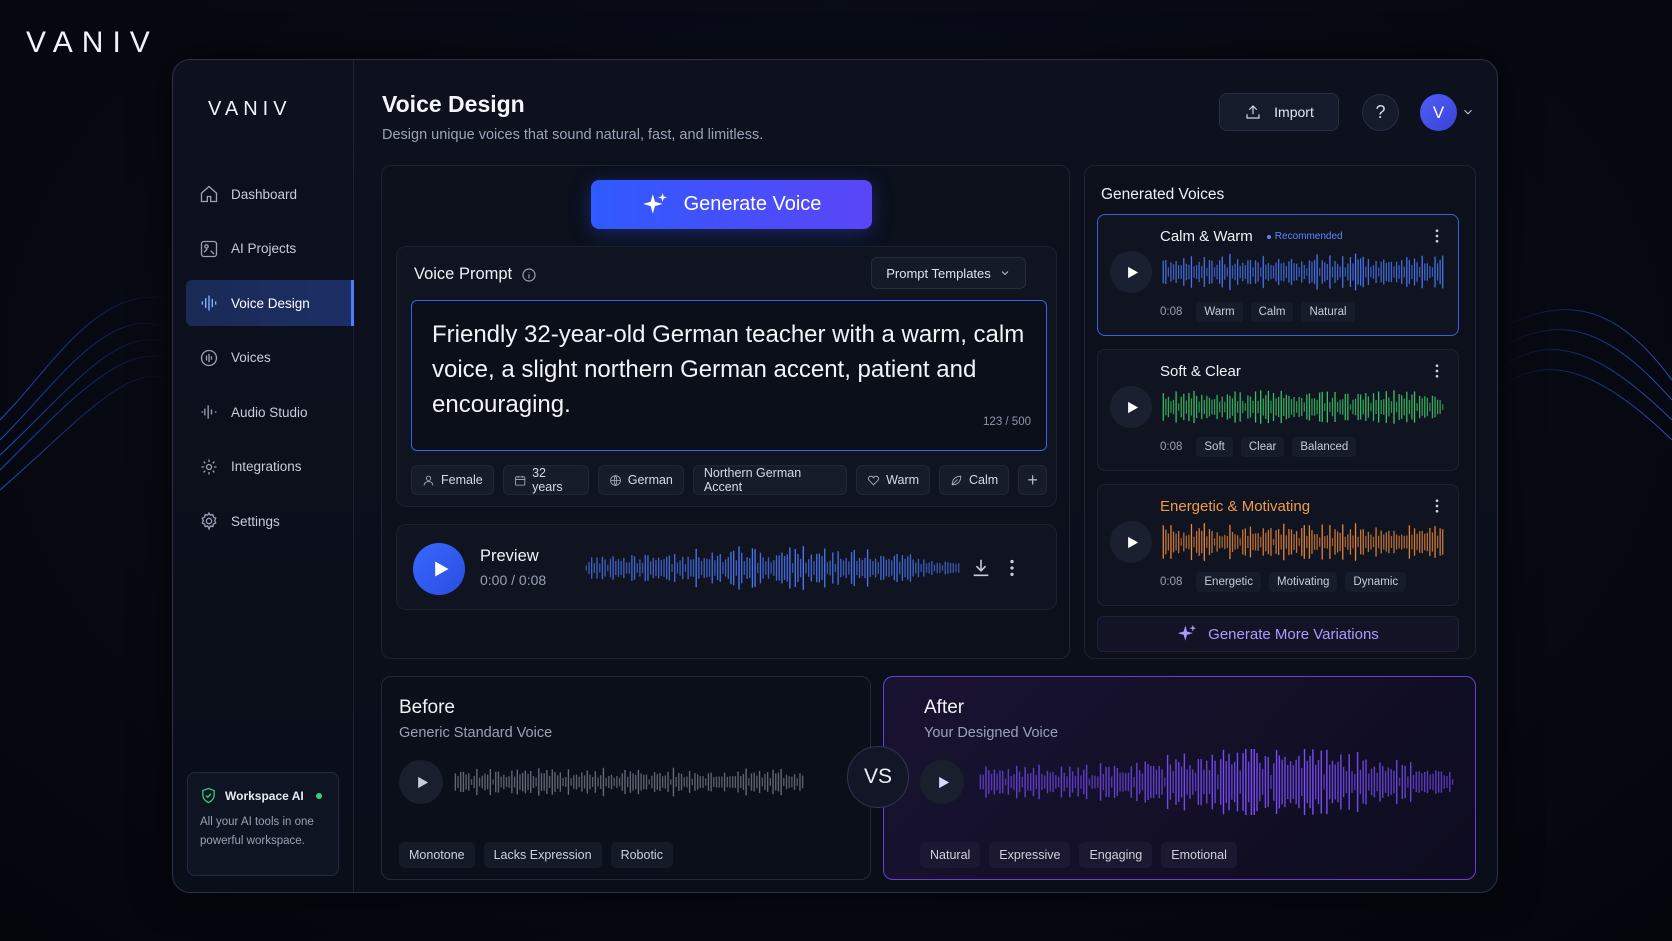 This screenshot has height=941, width=1672. Describe the element at coordinates (1468, 112) in the screenshot. I see `chevron-down-icon` at that location.